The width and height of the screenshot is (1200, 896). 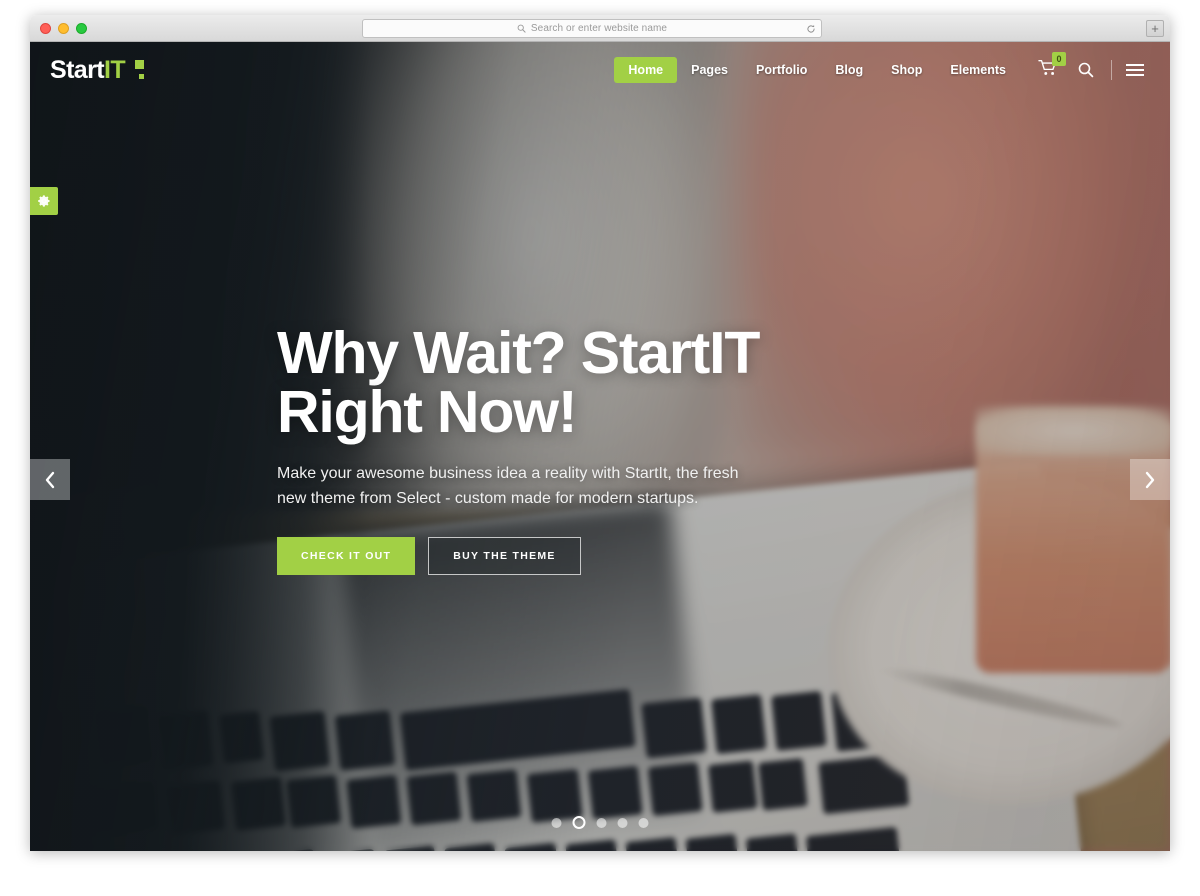 I want to click on hero-title-line-2: Right Now!, so click(x=427, y=412).